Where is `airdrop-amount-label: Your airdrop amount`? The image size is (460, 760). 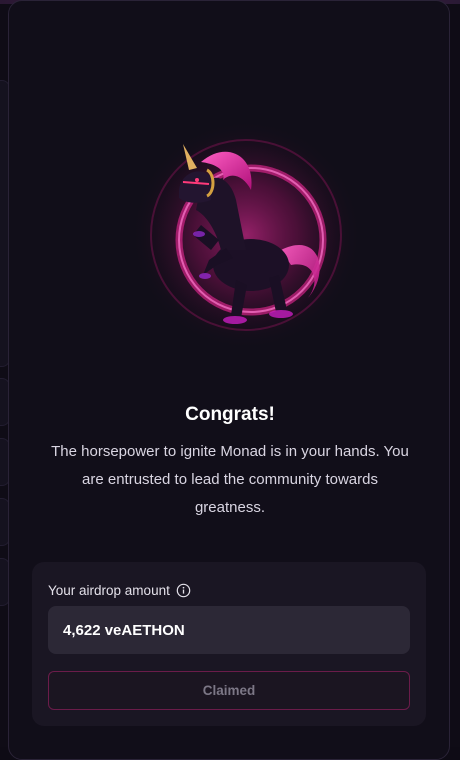 airdrop-amount-label: Your airdrop amount is located at coordinates (109, 590).